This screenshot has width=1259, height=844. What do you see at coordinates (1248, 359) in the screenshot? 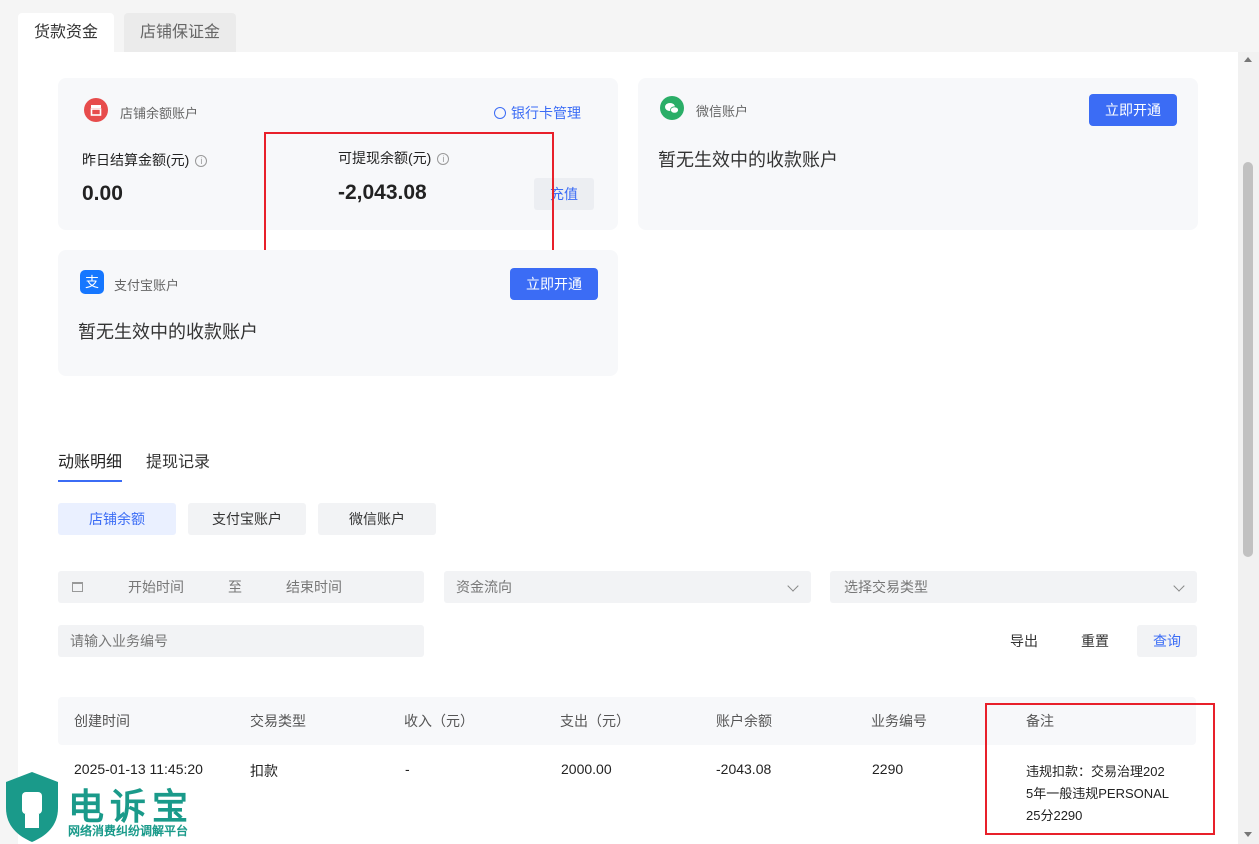
I see `scroll-thumb` at bounding box center [1248, 359].